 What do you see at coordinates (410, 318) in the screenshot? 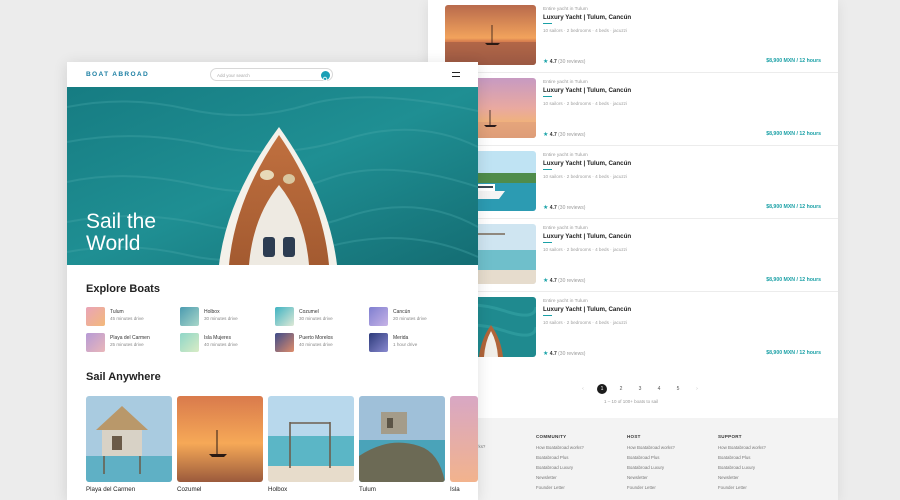
I see `destination-drive-time: 20 minutes drive` at bounding box center [410, 318].